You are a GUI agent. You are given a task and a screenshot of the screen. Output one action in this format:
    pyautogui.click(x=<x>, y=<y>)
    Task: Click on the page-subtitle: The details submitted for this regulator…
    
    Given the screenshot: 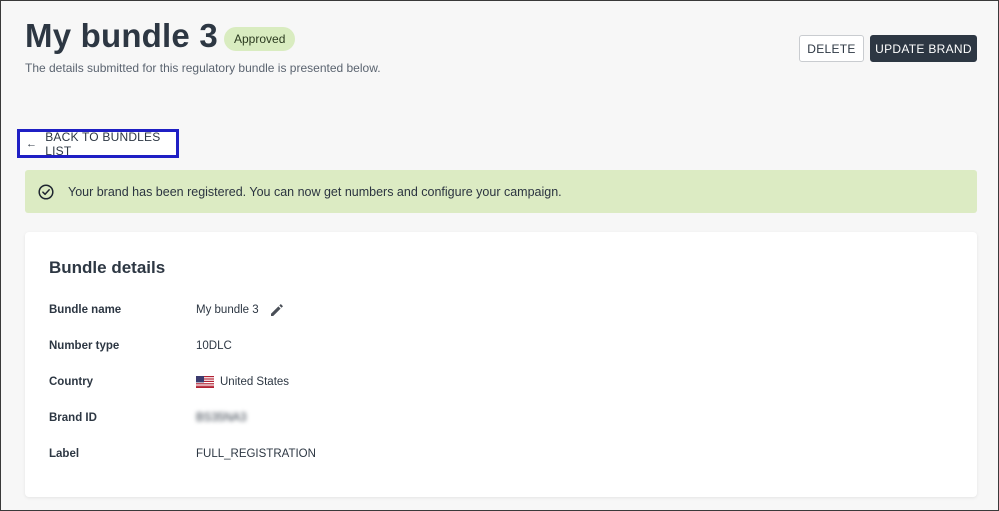 What is the action you would take?
    pyautogui.click(x=203, y=68)
    